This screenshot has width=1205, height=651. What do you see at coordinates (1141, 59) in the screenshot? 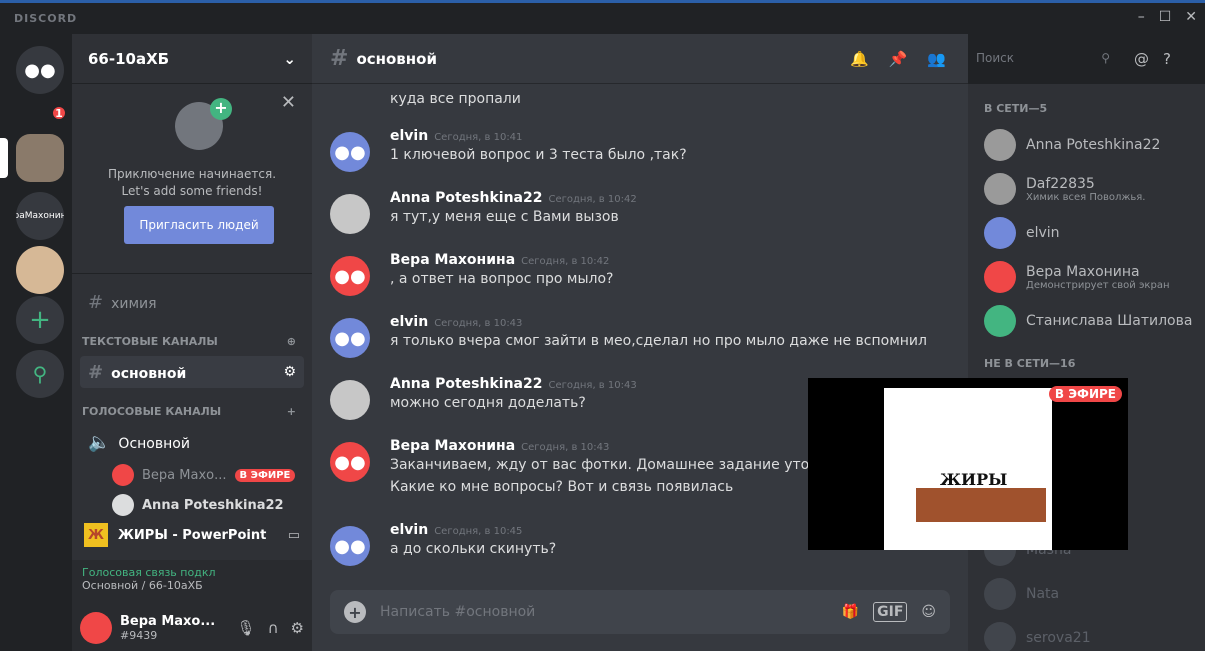
I see `mention-icon: @` at bounding box center [1141, 59].